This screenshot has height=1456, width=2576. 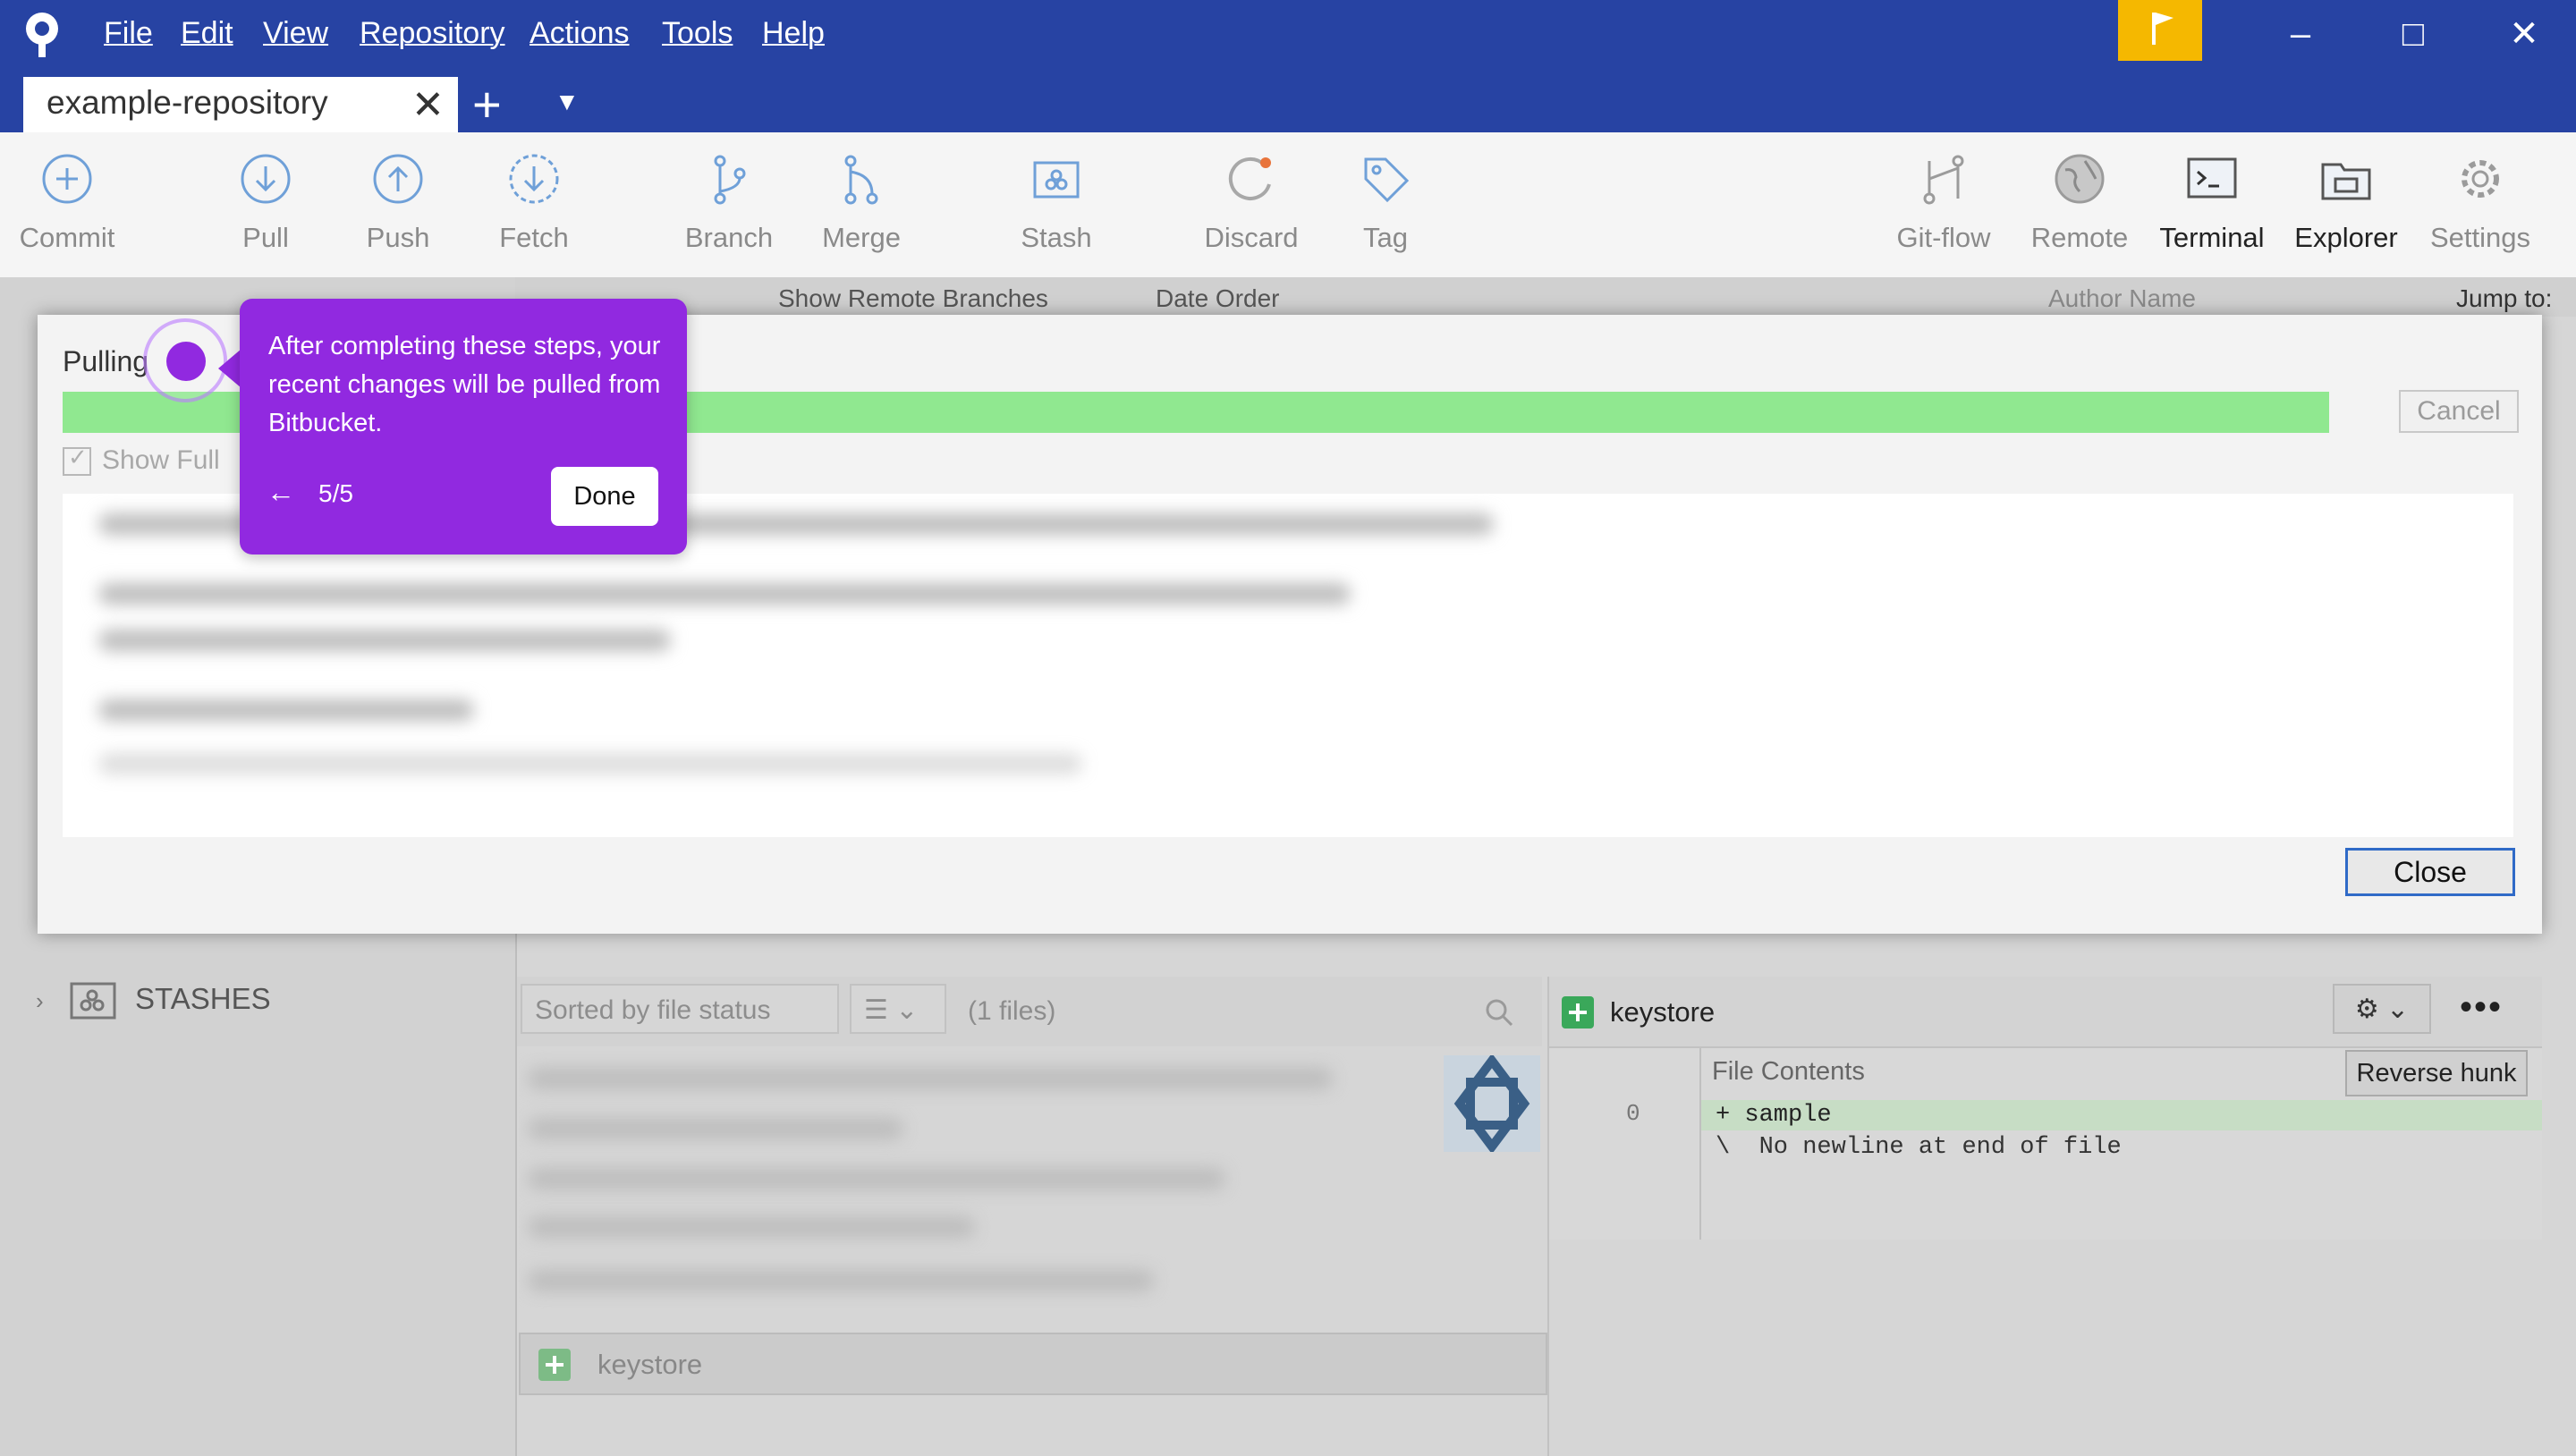 I want to click on menu-repository: Repository, so click(x=432, y=33).